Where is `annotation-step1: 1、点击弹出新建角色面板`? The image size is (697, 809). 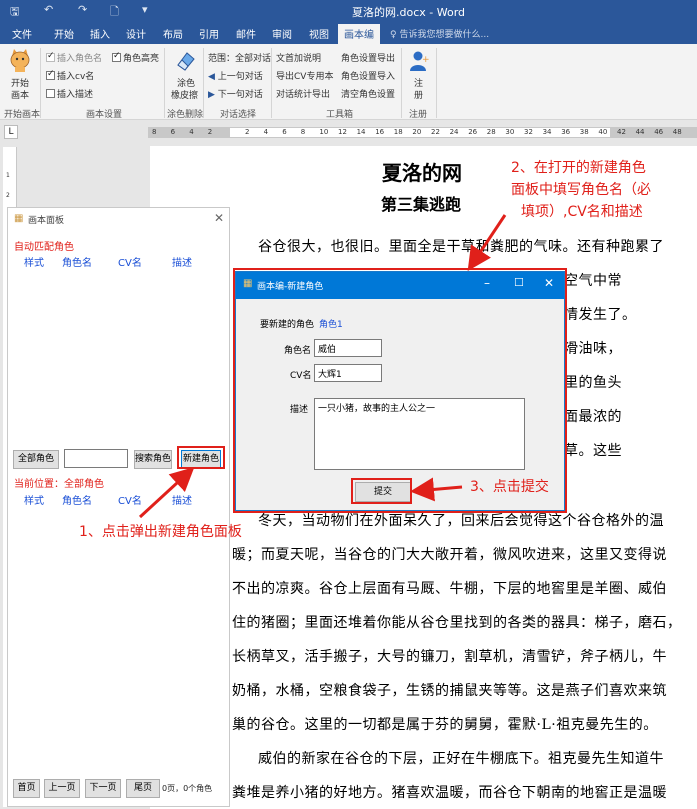
annotation-step1: 1、点击弹出新建角色面板 is located at coordinates (160, 532).